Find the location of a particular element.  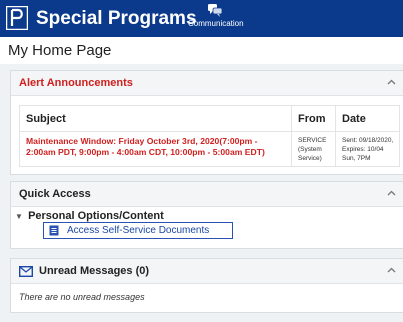

quick-access-title: Quick Access is located at coordinates (55, 194).